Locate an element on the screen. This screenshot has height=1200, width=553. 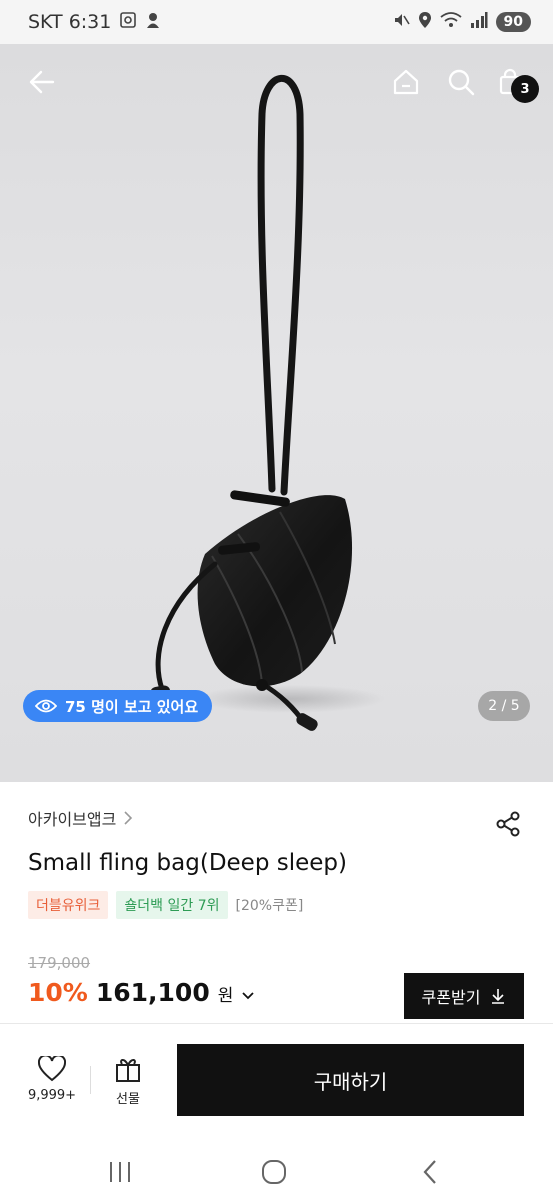
product-tags: 더블유위크 숄더백 일간 7위 [20%쿠폰] is located at coordinates (165, 905).